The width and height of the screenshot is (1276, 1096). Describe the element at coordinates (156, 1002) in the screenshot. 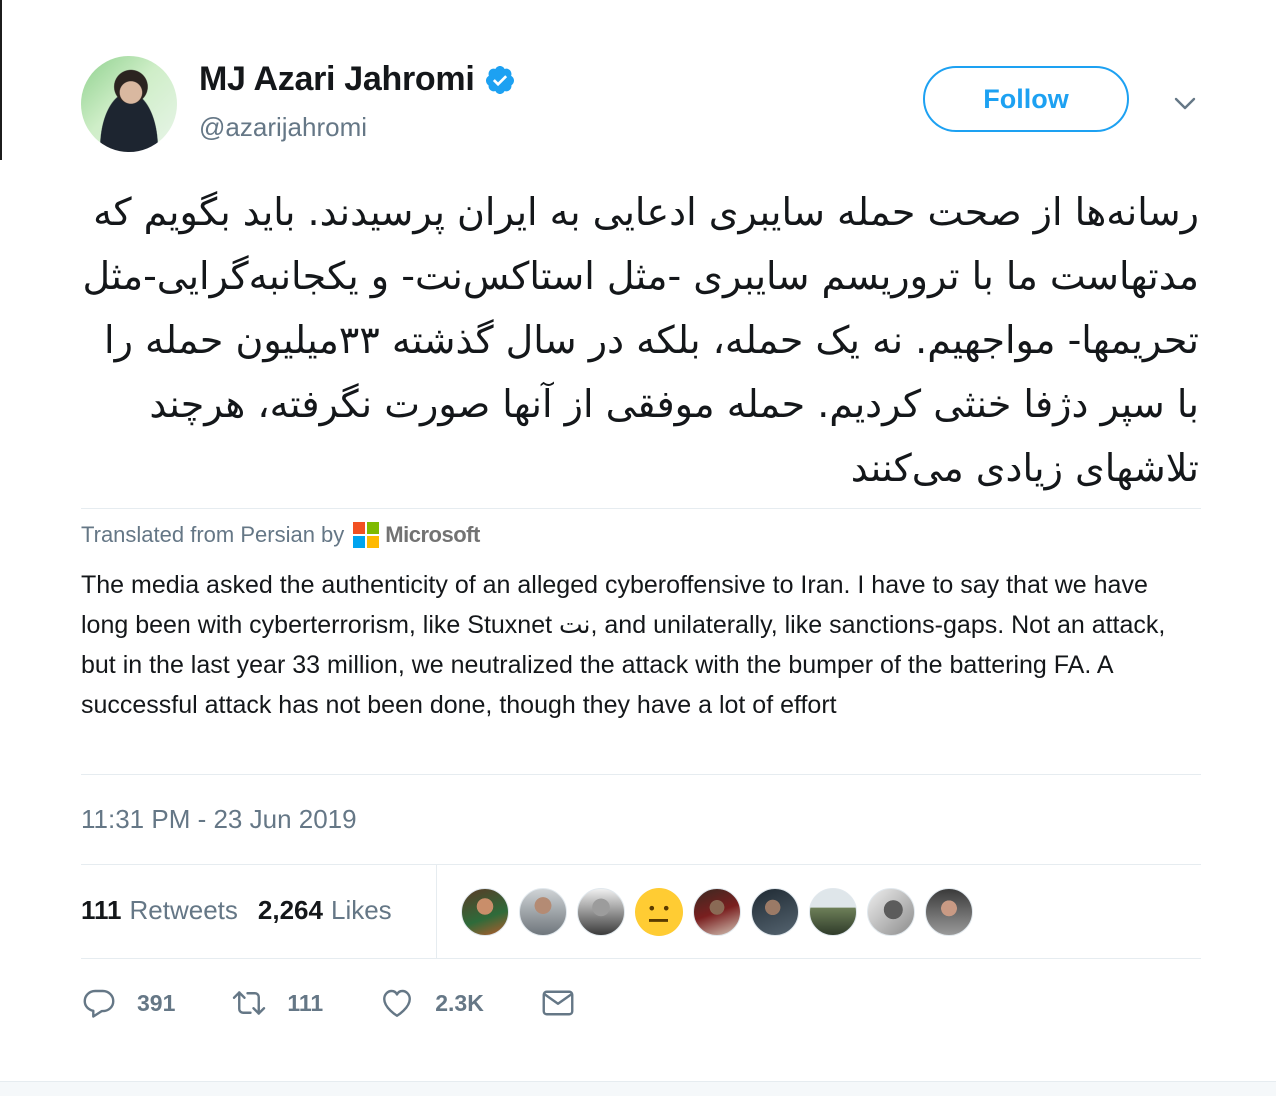

I see `reply-count: 391` at that location.